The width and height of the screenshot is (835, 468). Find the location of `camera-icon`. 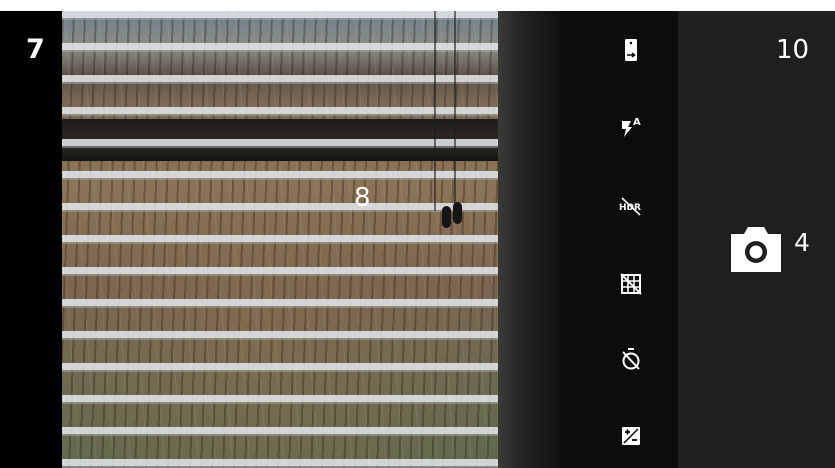

camera-icon is located at coordinates (756, 249).